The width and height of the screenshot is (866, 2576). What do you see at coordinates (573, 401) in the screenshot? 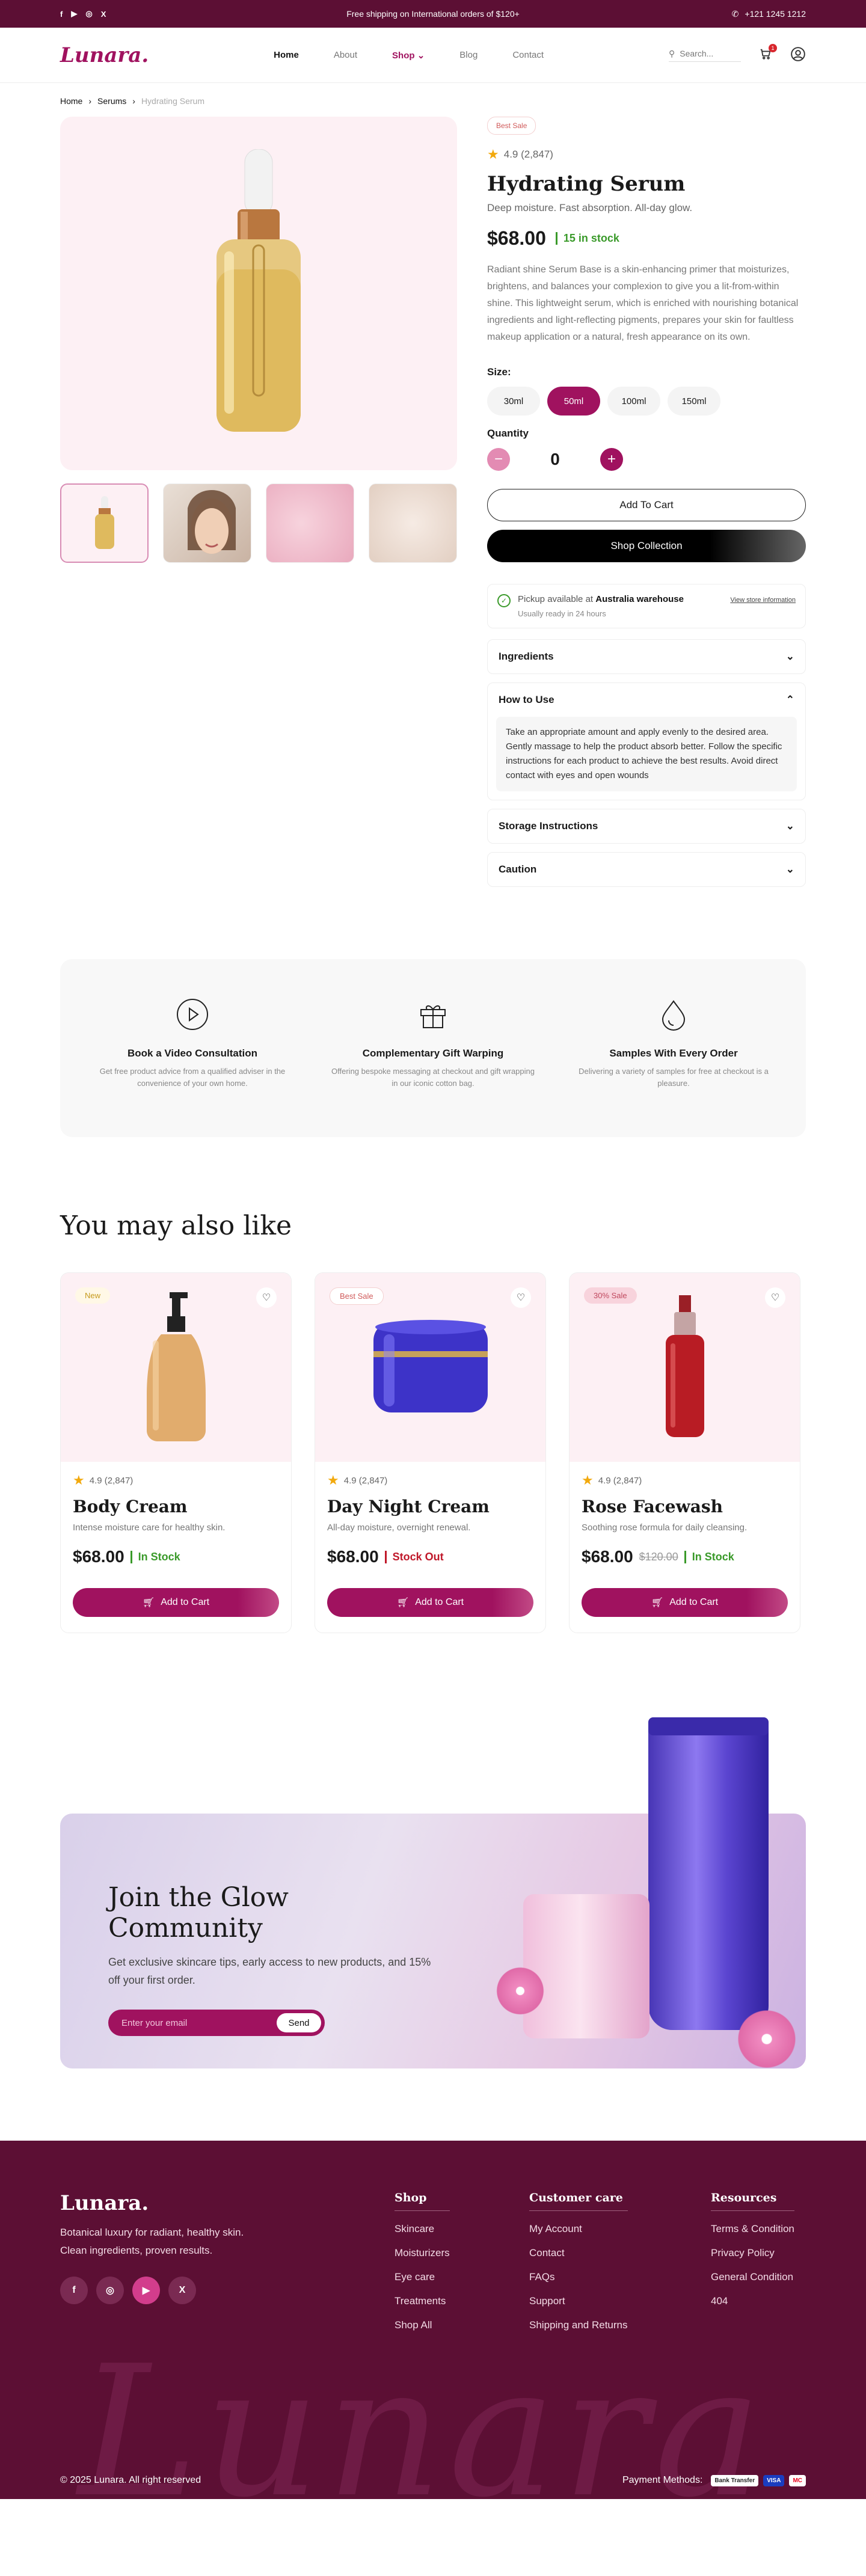
I see `size-option-50ml: 50ml` at bounding box center [573, 401].